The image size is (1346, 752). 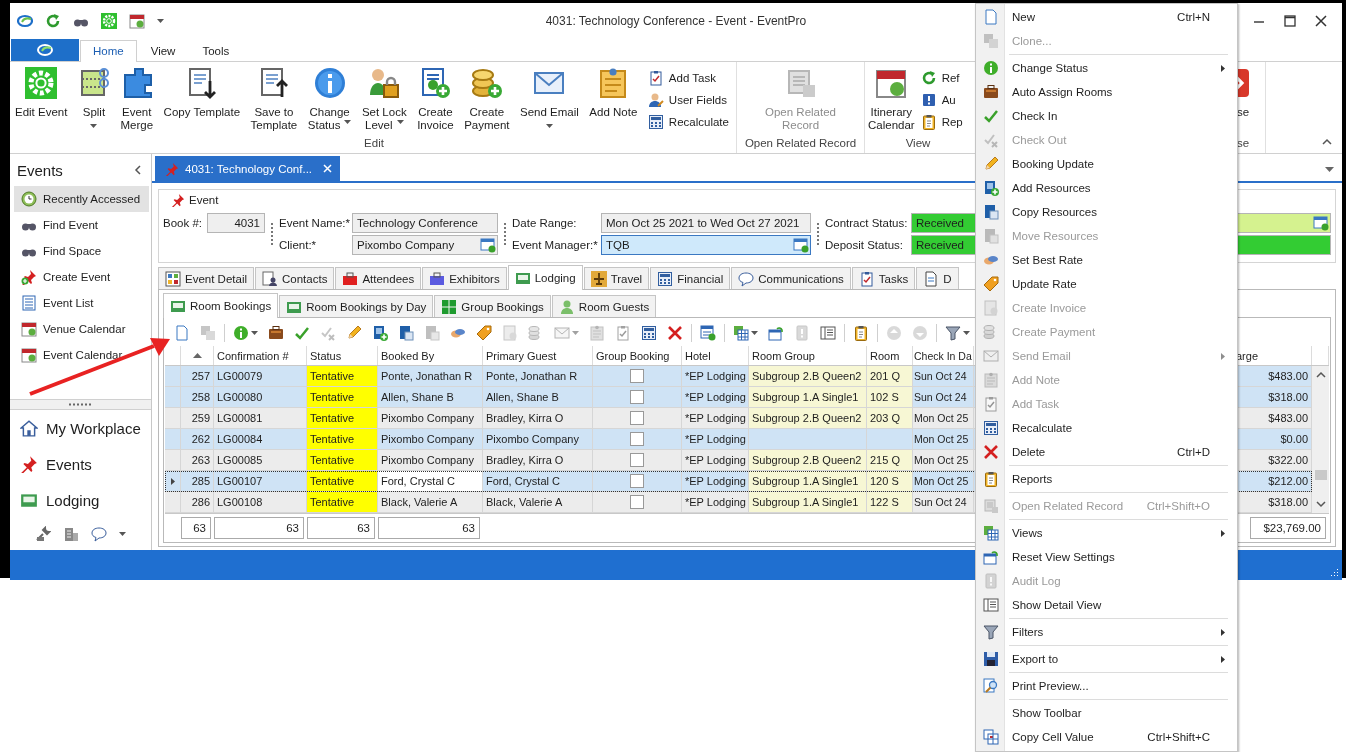 I want to click on tab: Contacts, so click(x=295, y=278).